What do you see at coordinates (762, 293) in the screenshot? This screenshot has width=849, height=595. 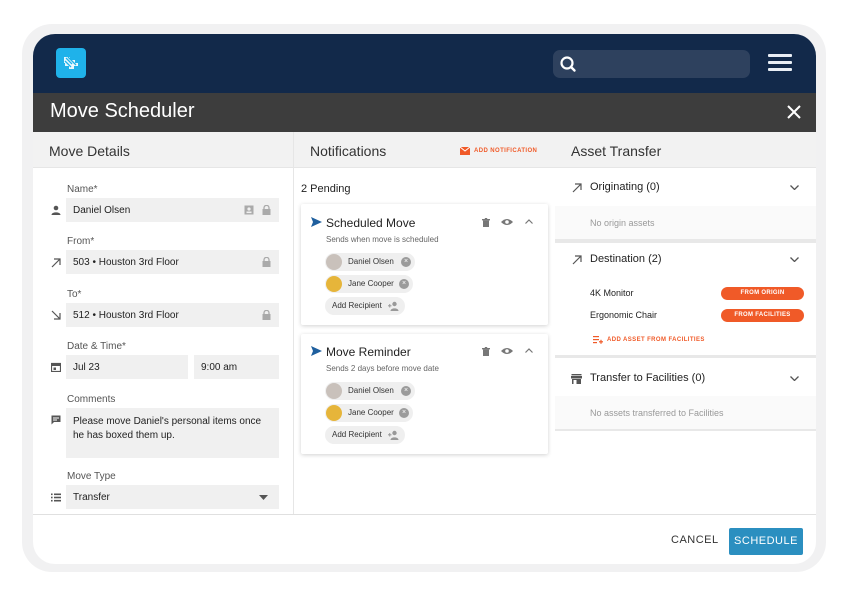 I see `asset-source-badge: FROM ORIGIN` at bounding box center [762, 293].